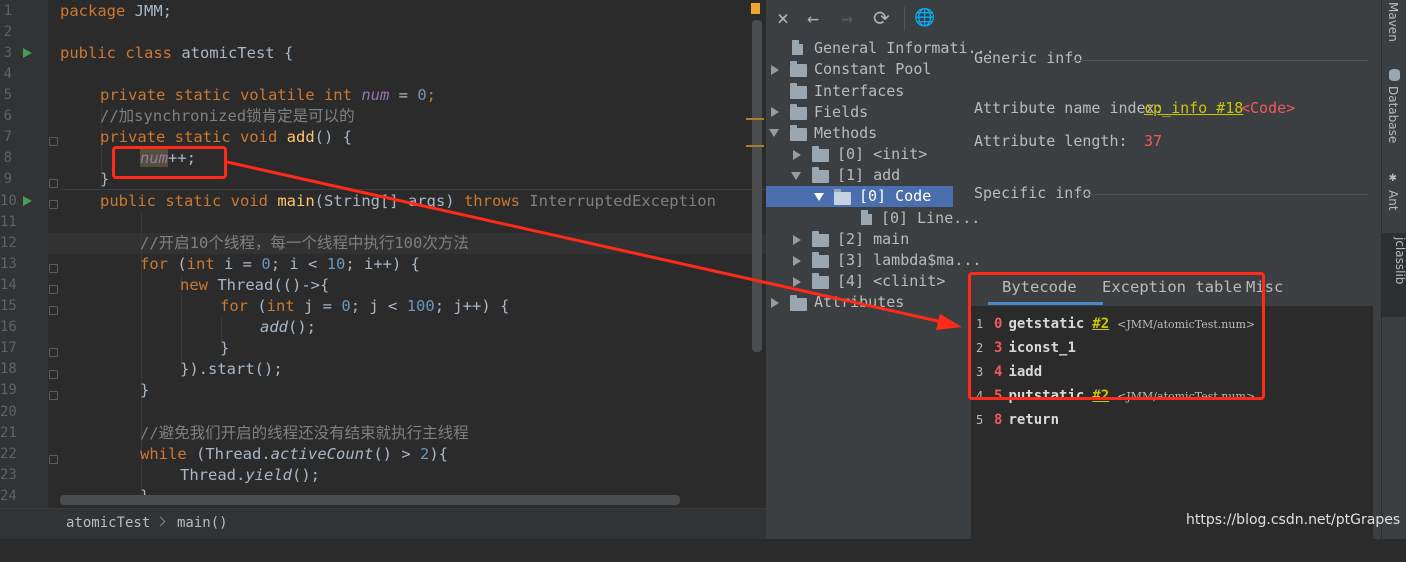 The image size is (1406, 562). What do you see at coordinates (8, 348) in the screenshot?
I see `line-number: 17` at bounding box center [8, 348].